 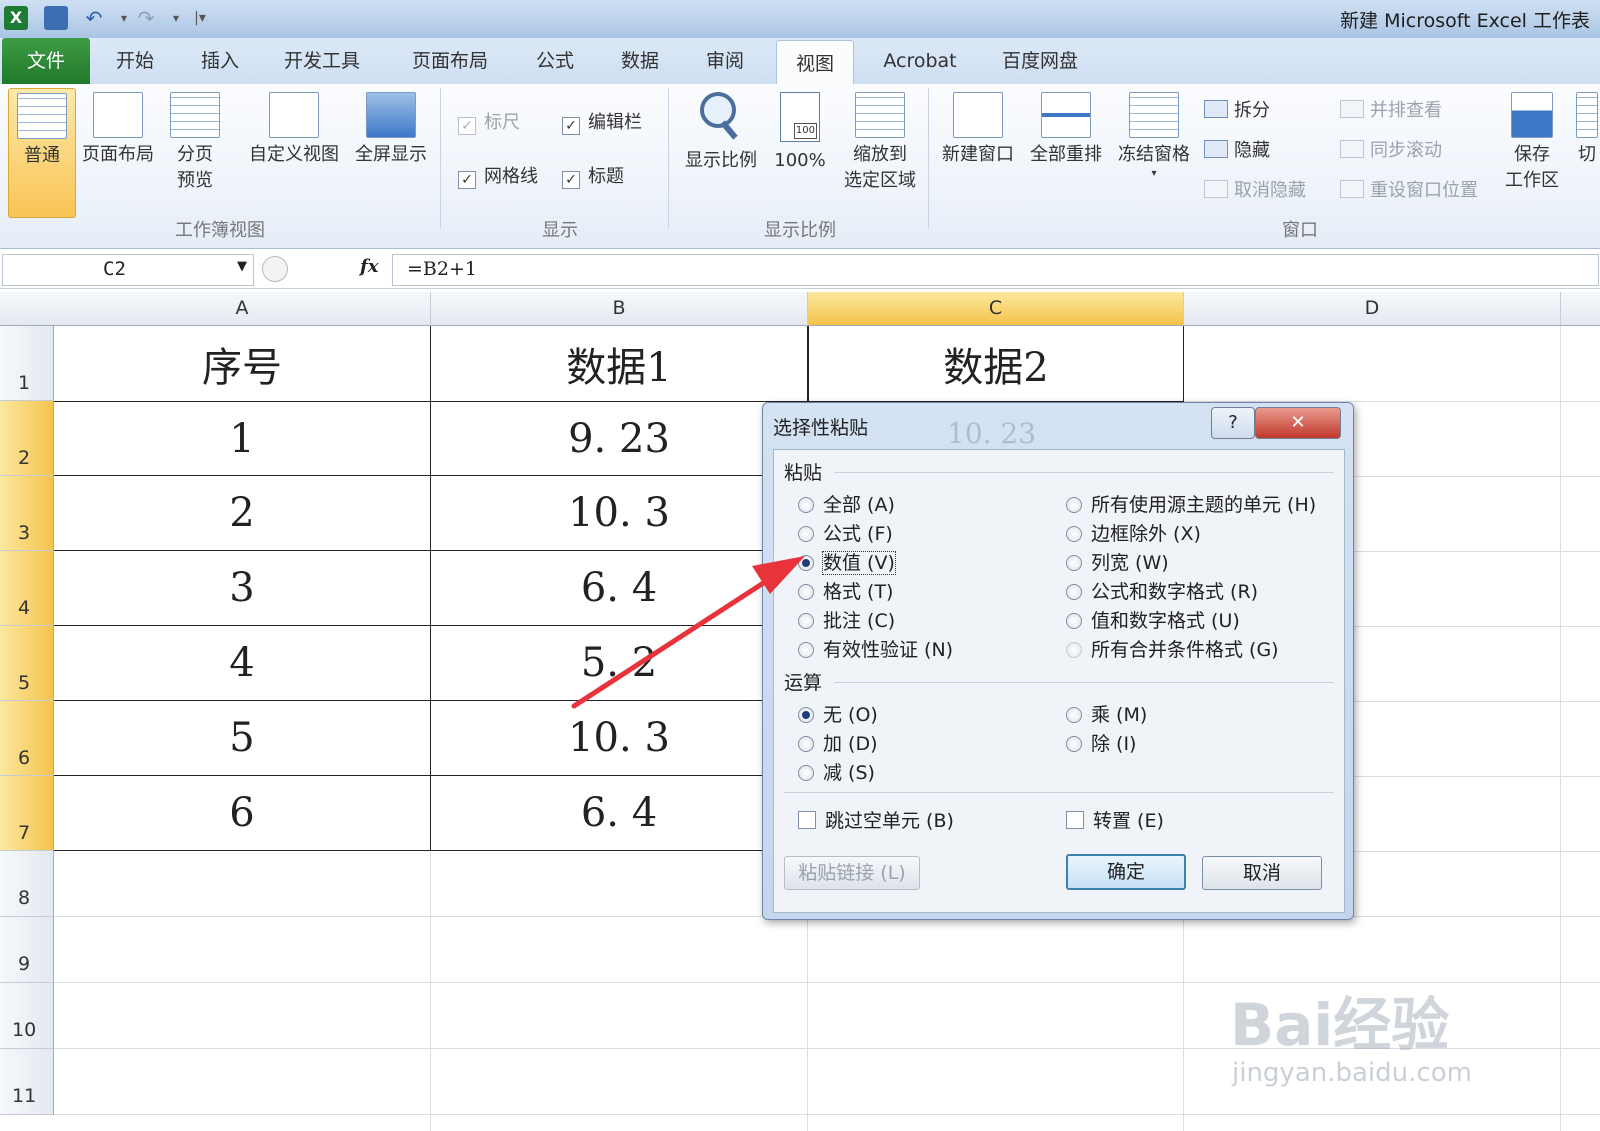 What do you see at coordinates (1352, 1073) in the screenshot?
I see `baidu-watermark-url: jingyan.baidu.com` at bounding box center [1352, 1073].